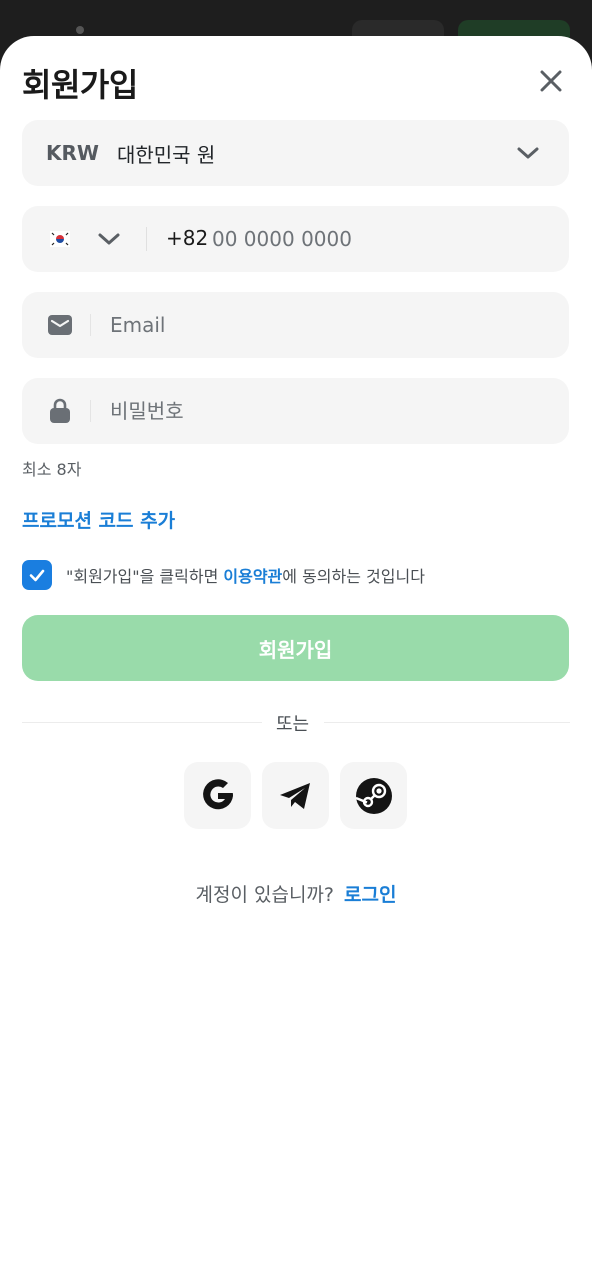  I want to click on or-divider: 또는, so click(296, 722).